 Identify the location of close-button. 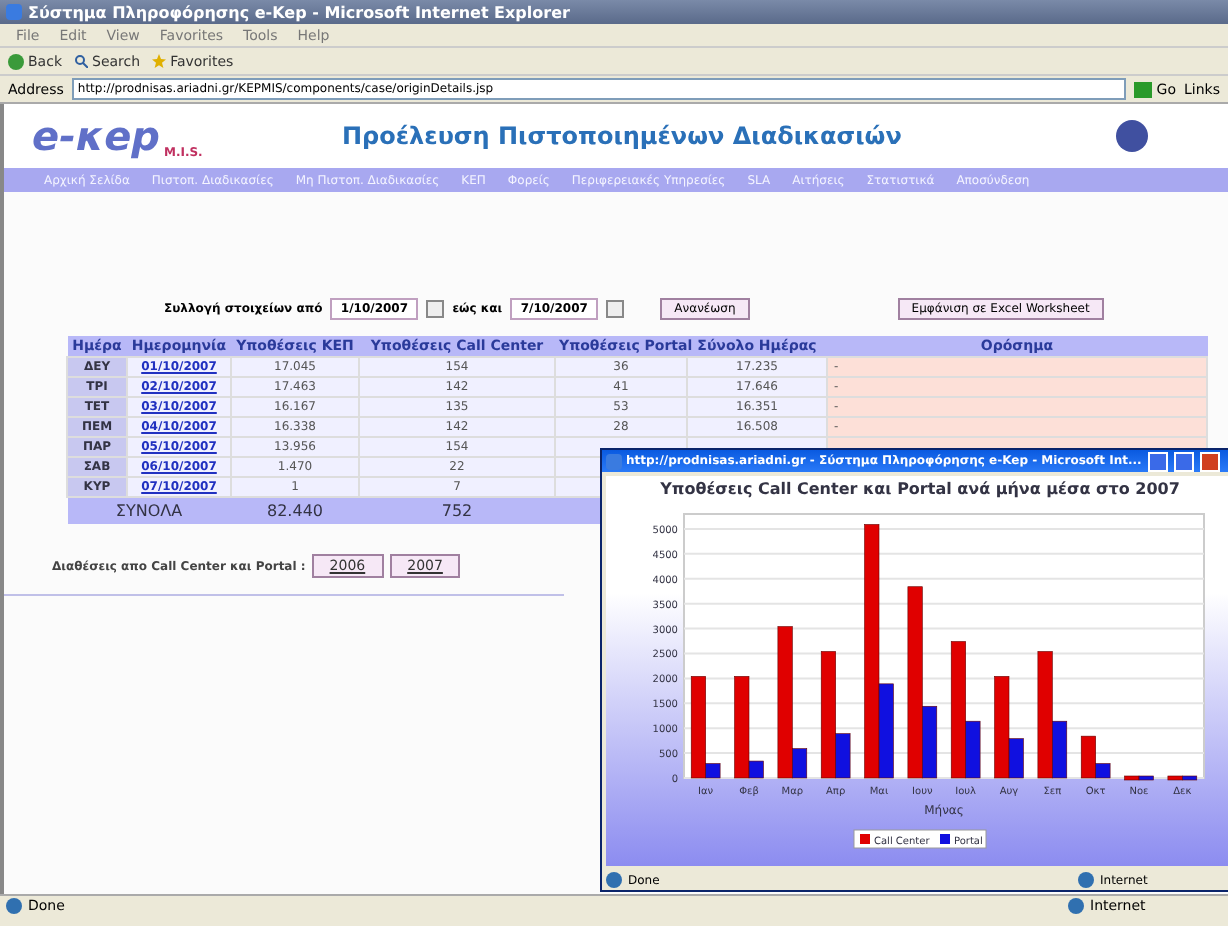
(1209, 461).